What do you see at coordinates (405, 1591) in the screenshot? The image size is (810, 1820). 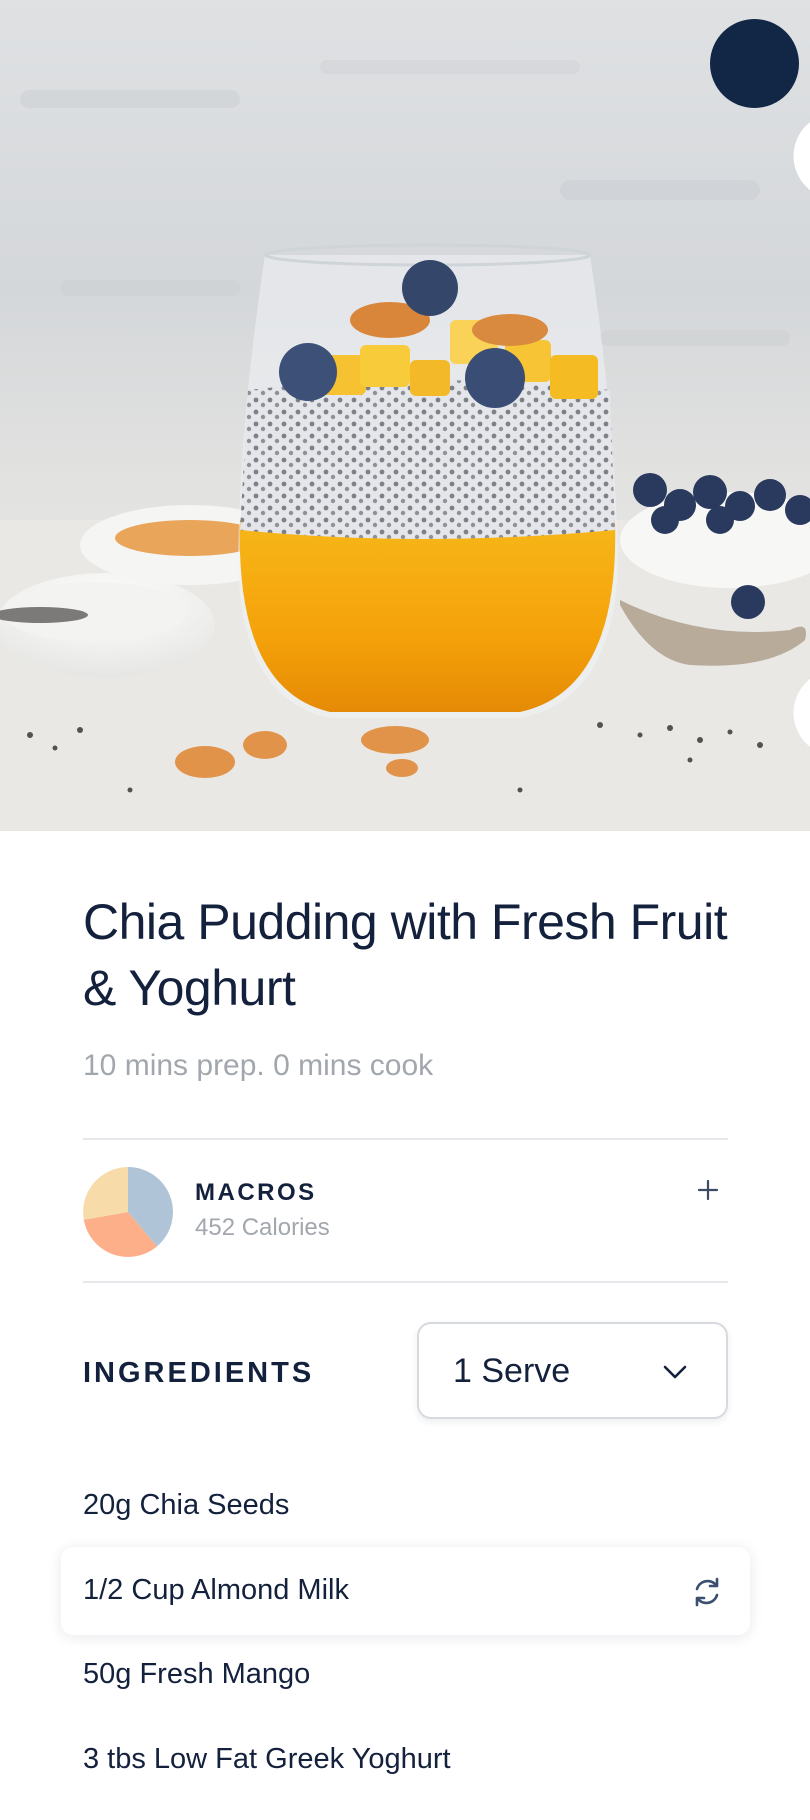 I see `ingredient-item-selected: 1/2 Cup Almond Milk` at bounding box center [405, 1591].